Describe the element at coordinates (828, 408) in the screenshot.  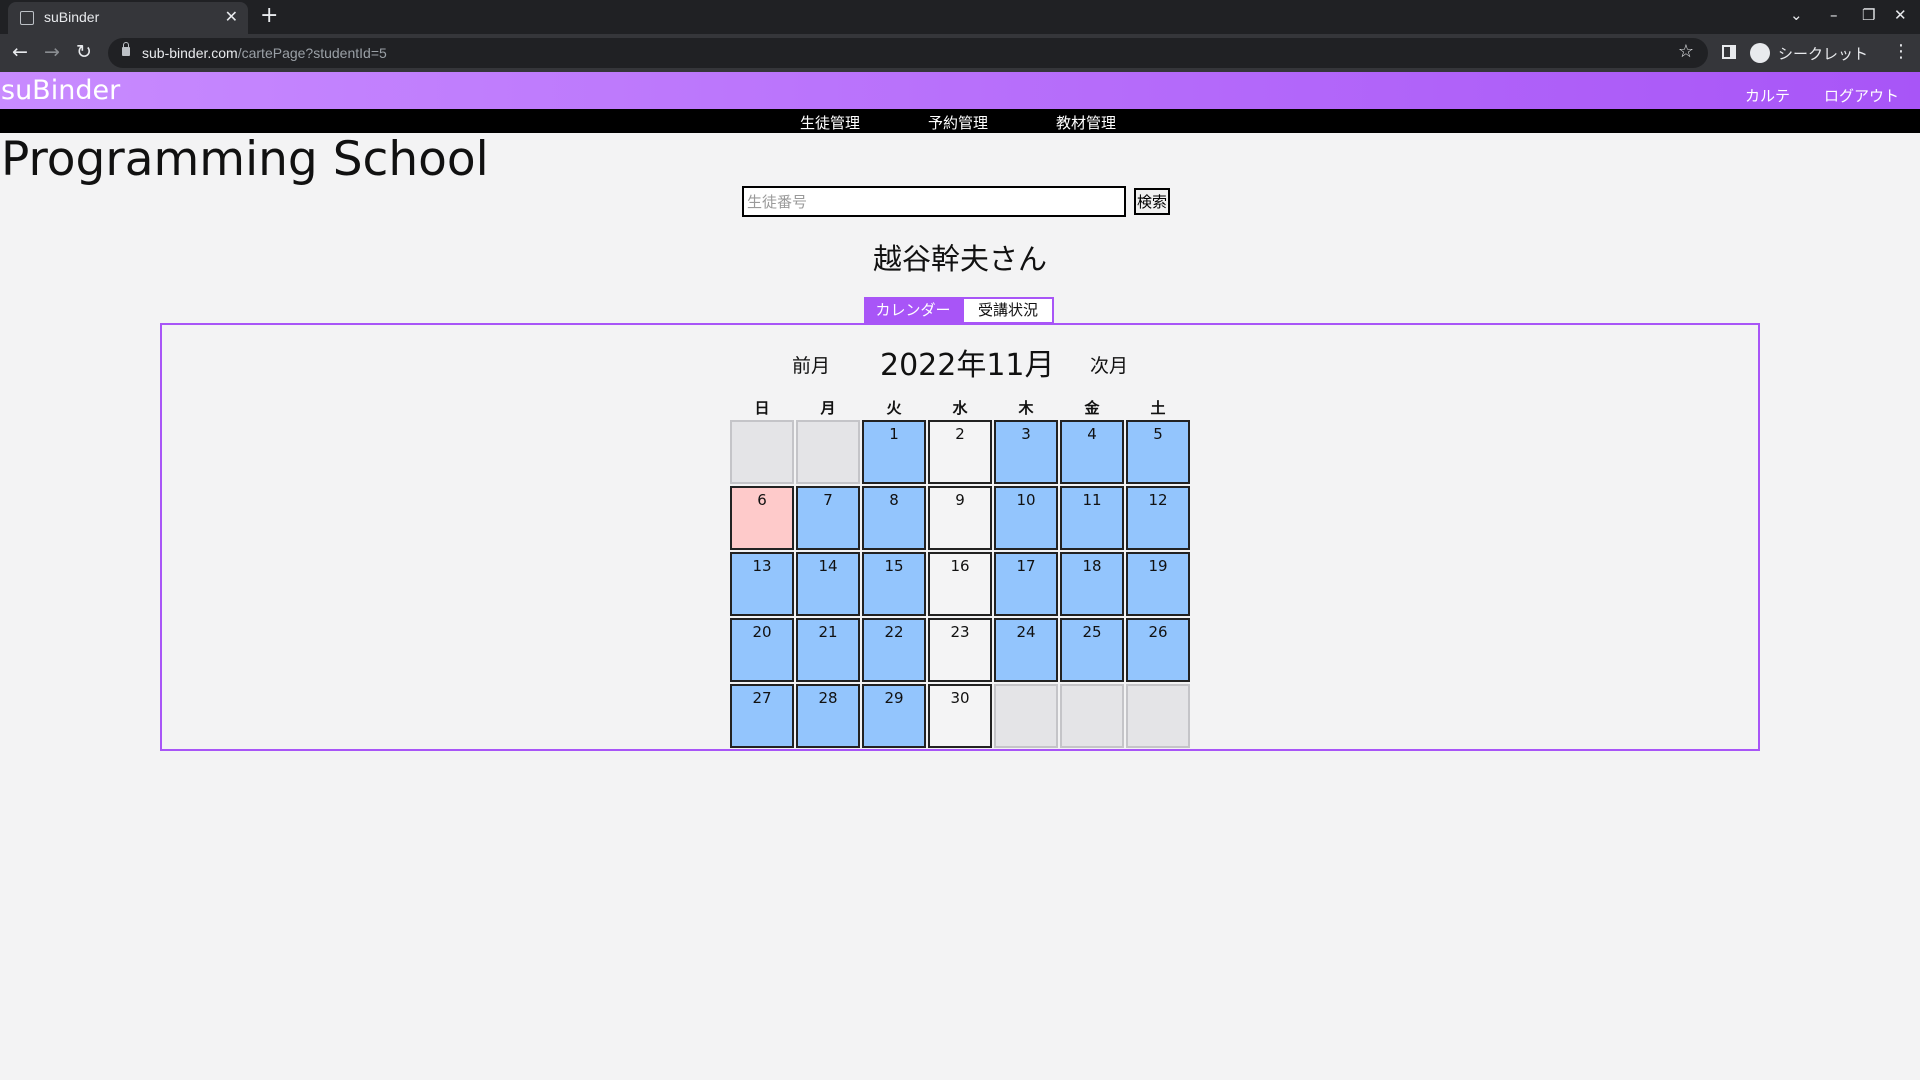
I see `weekday-header: 月` at that location.